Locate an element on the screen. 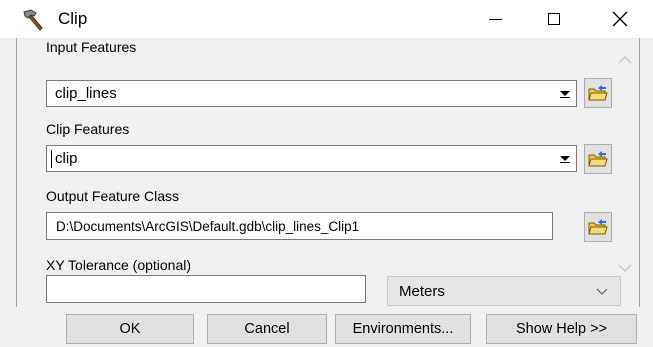 This screenshot has height=347, width=653. scroll-down-icon is located at coordinates (625, 268).